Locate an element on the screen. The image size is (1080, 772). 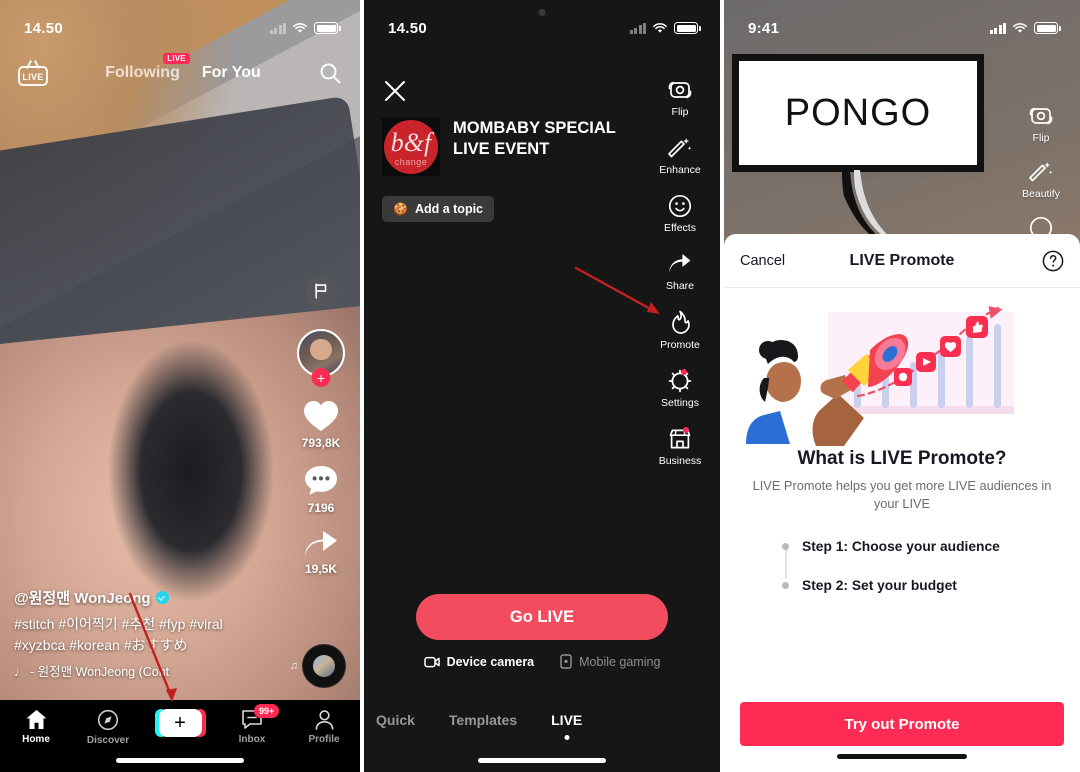
try-out-promote-button: Try out Promote is located at coordinates (902, 724).